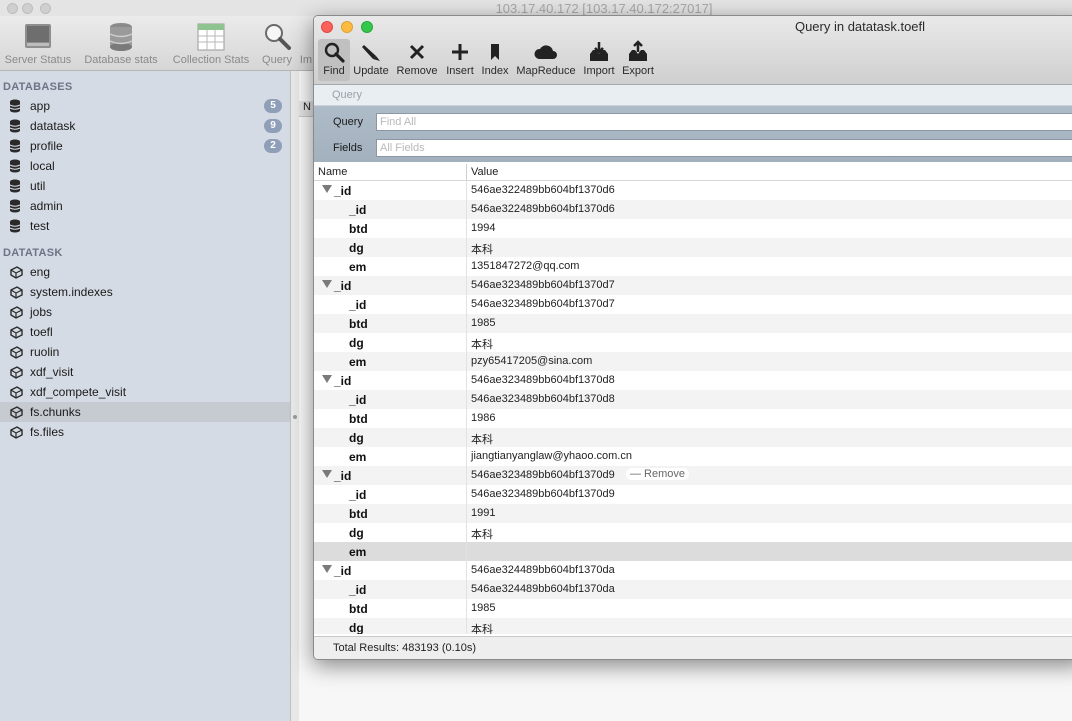 Image resolution: width=1072 pixels, height=721 pixels. Describe the element at coordinates (693, 209) in the screenshot. I see `field-row: _id 546ae322489bb604bf1370d6` at that location.